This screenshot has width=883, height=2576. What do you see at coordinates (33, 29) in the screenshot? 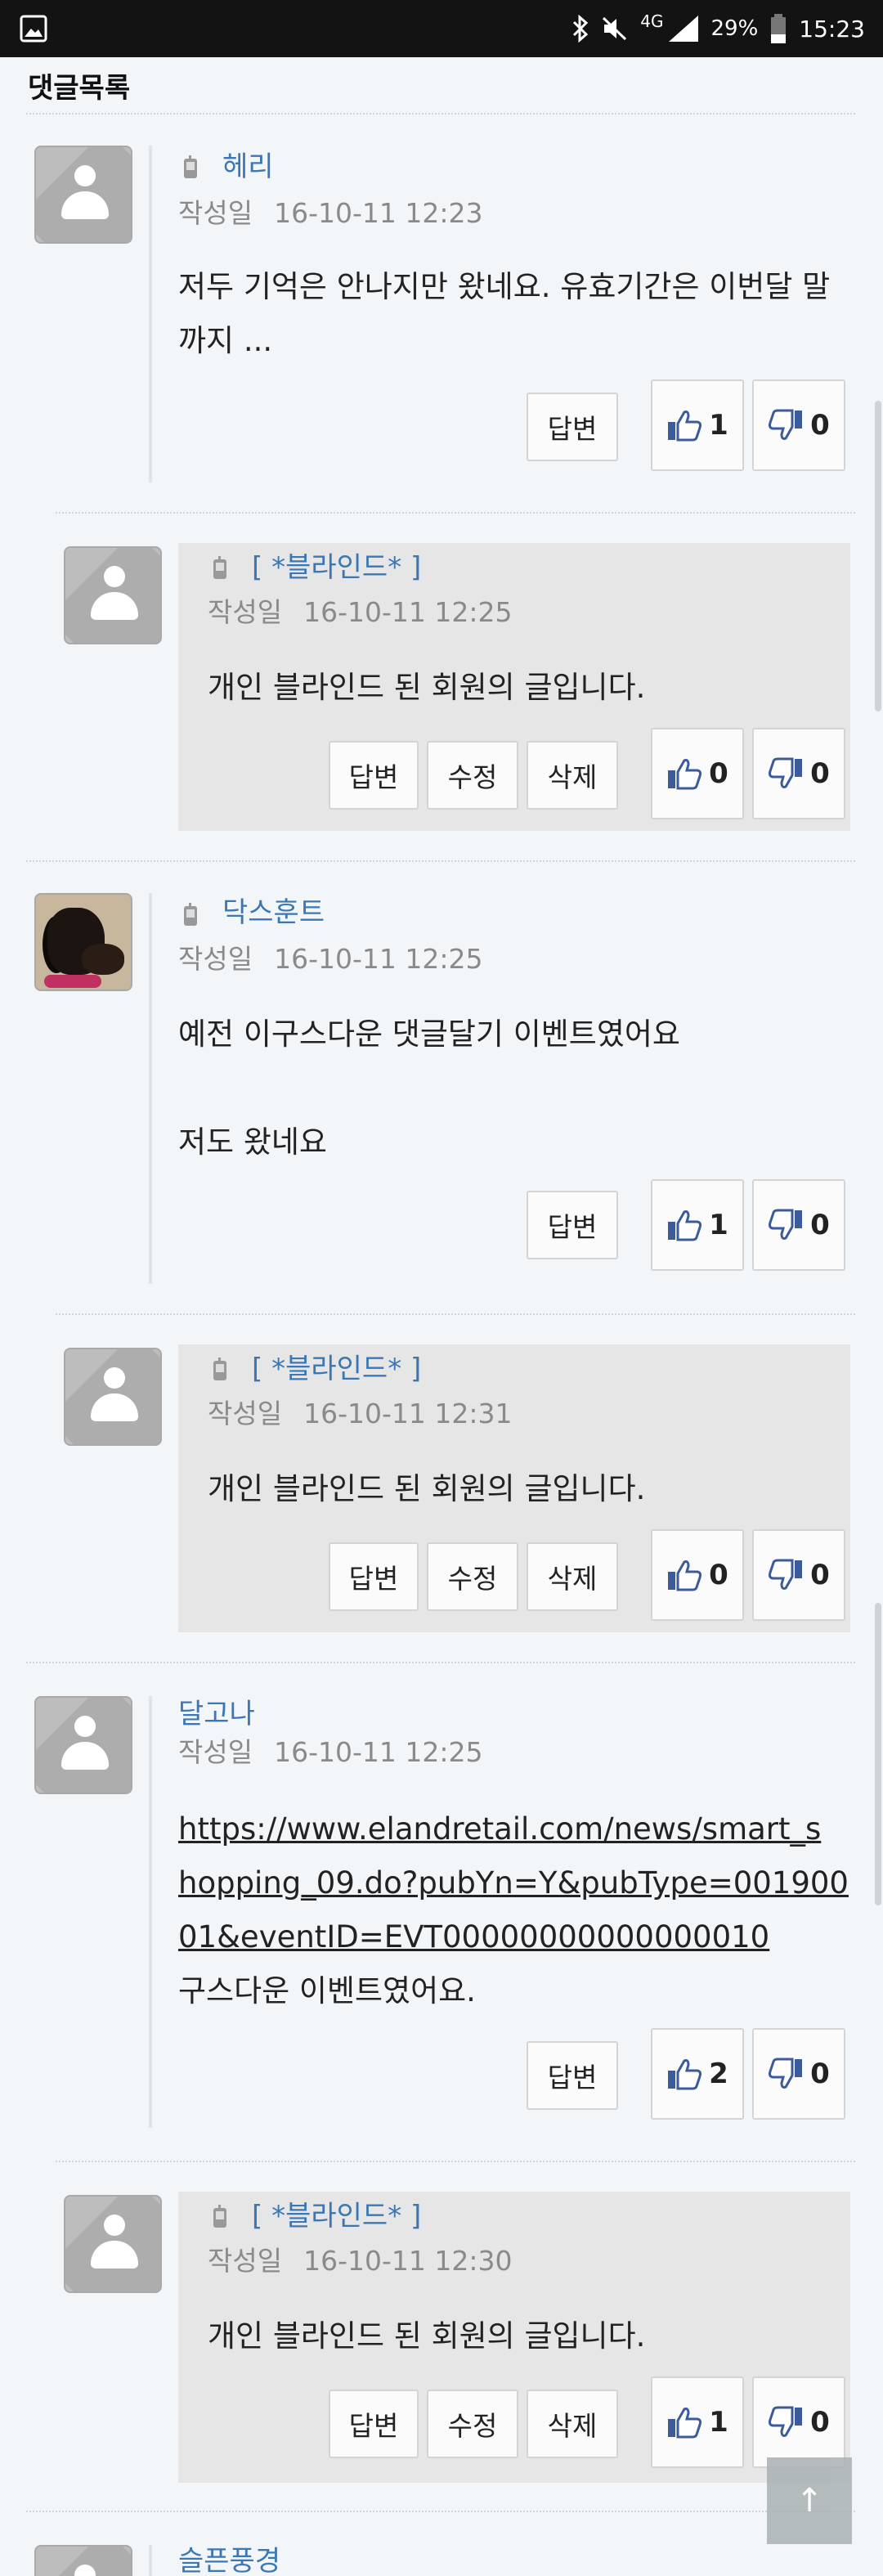
I see `gallery-notification-icon` at bounding box center [33, 29].